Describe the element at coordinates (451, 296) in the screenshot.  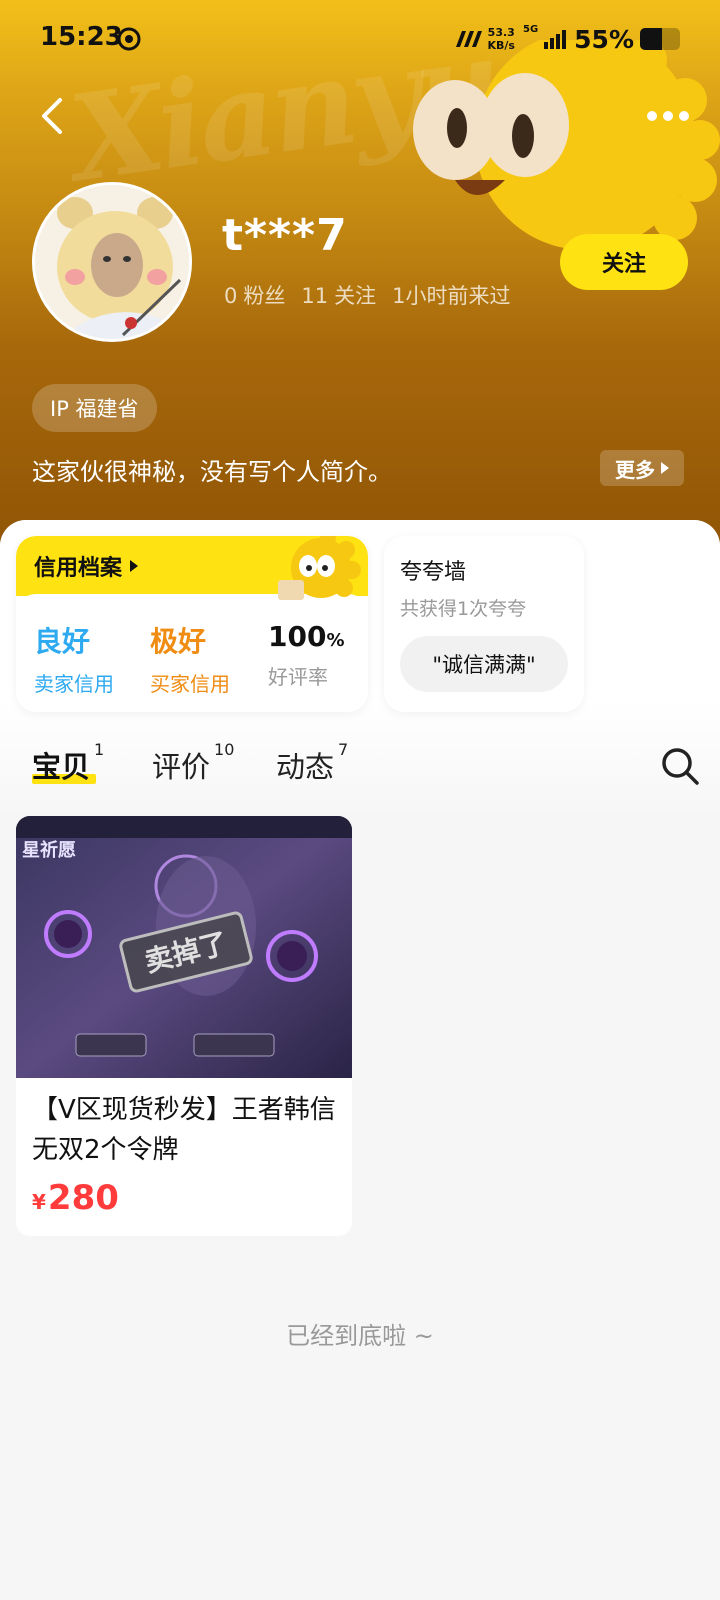
I see `last-active: 1小时前来过` at that location.